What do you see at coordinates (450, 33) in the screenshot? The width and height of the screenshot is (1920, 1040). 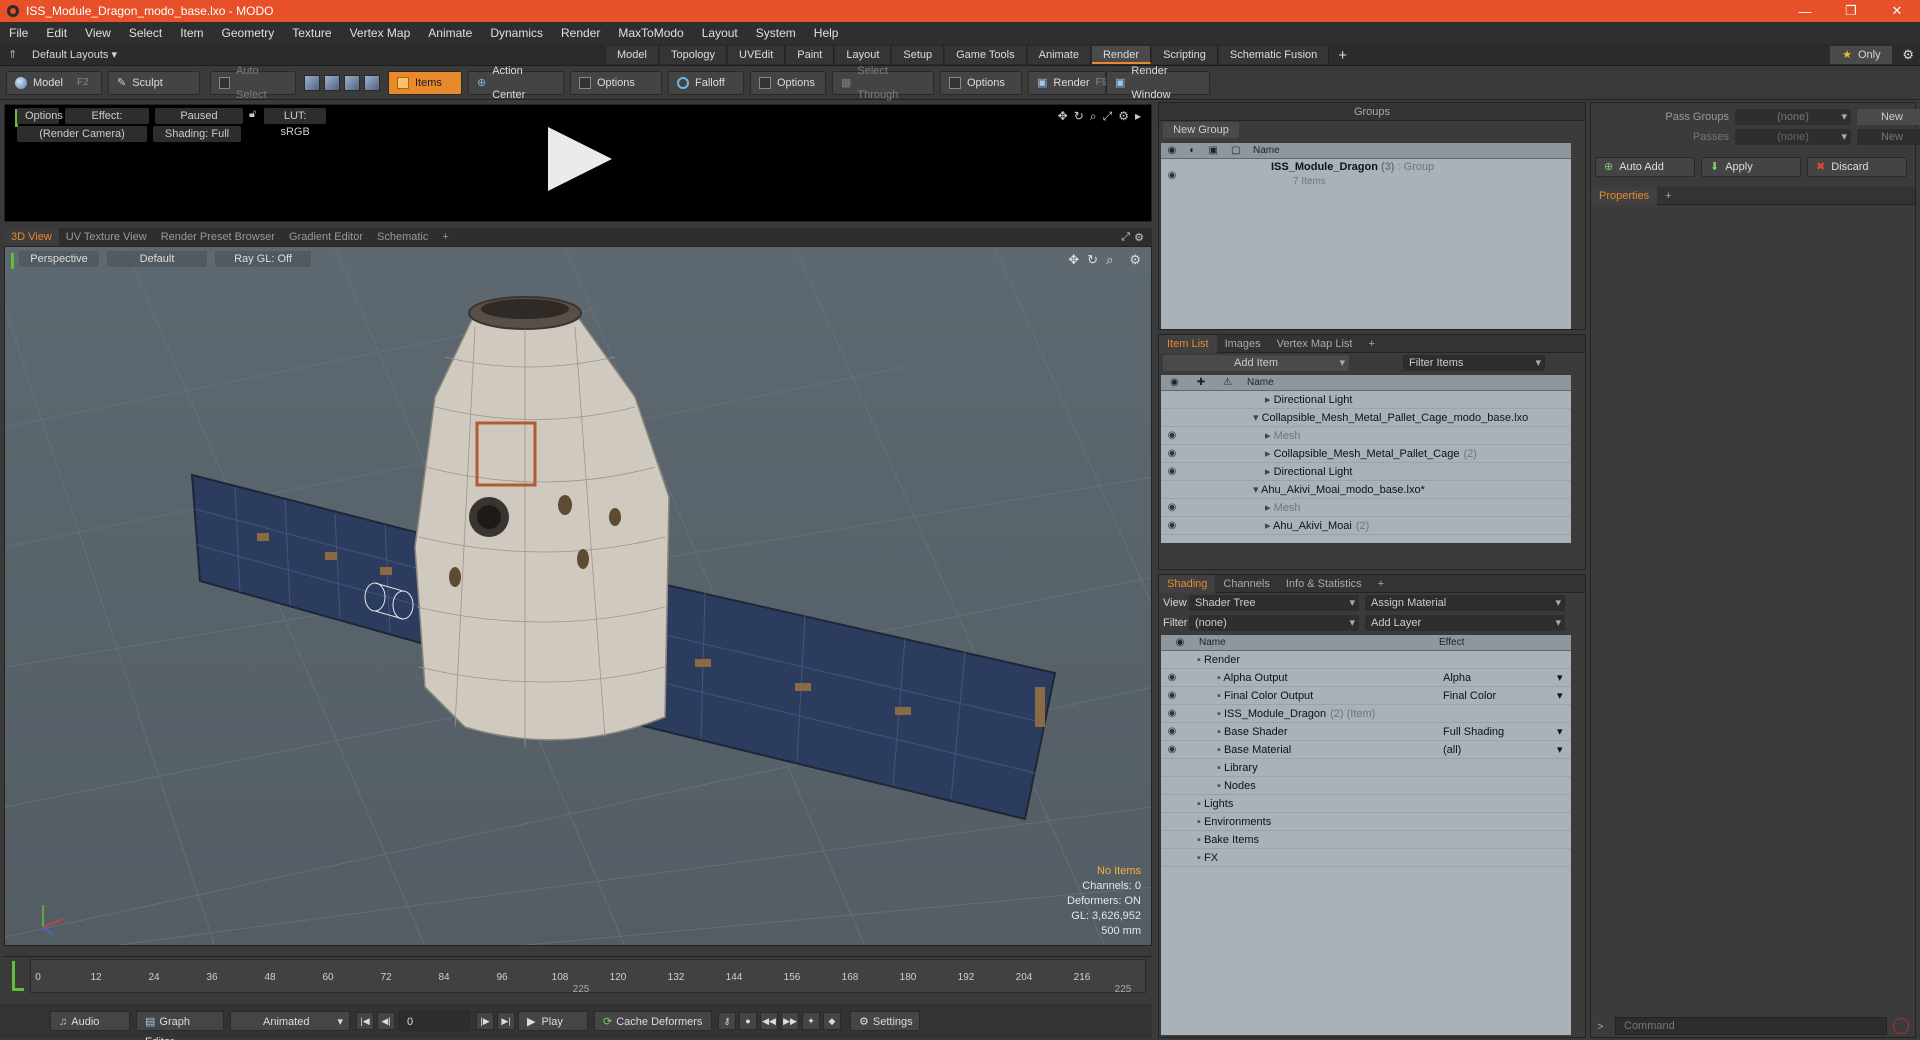 I see `menu-animate: Animate` at bounding box center [450, 33].